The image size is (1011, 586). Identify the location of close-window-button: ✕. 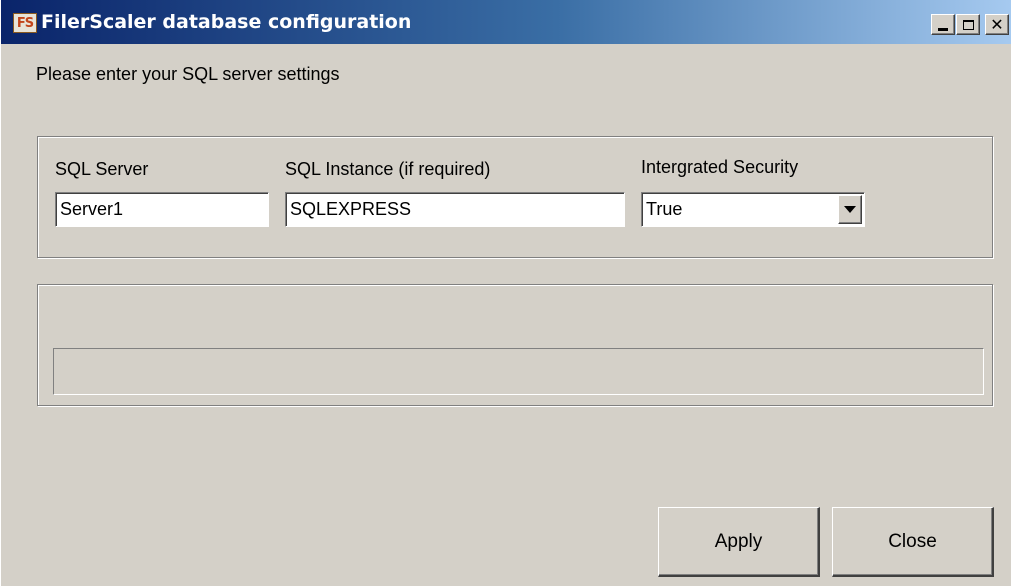
(997, 24).